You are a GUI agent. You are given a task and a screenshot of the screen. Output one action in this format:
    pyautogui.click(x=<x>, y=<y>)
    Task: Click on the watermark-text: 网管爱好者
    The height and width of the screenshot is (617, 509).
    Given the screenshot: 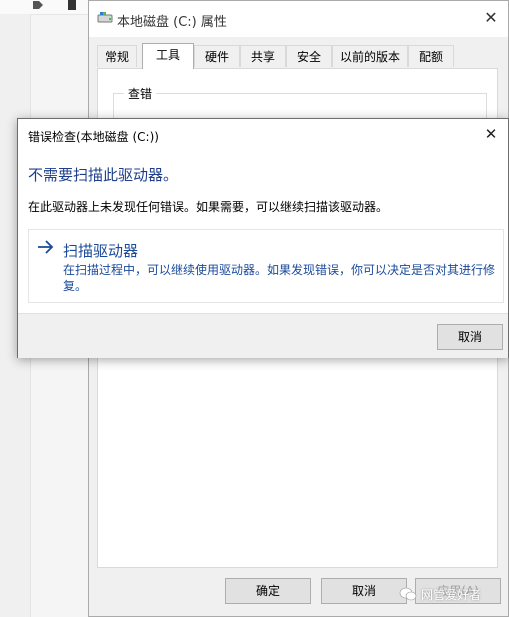 What is the action you would take?
    pyautogui.click(x=451, y=595)
    